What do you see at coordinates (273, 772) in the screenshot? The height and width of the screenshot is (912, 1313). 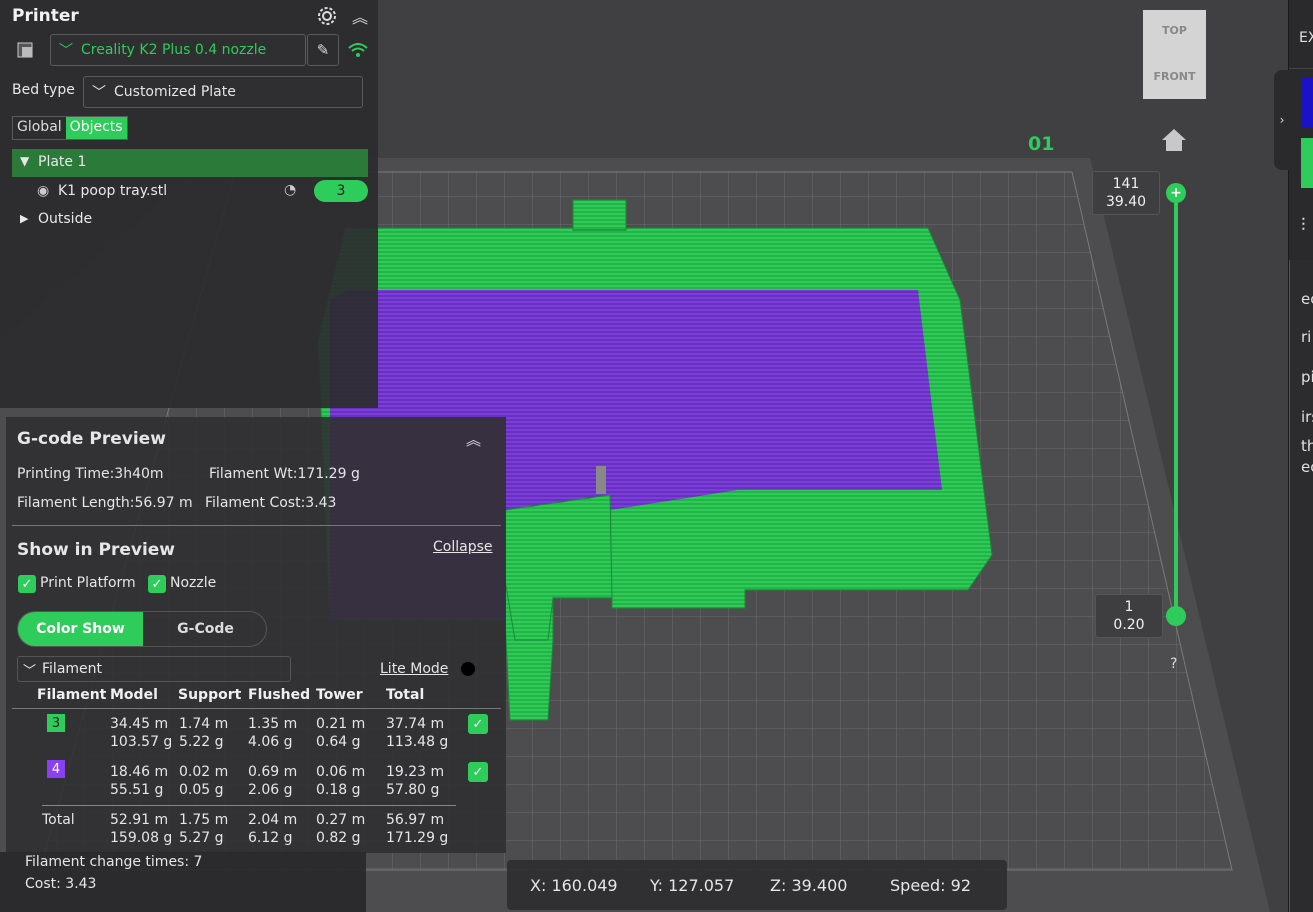 I see `table-cell: 0.69 m` at bounding box center [273, 772].